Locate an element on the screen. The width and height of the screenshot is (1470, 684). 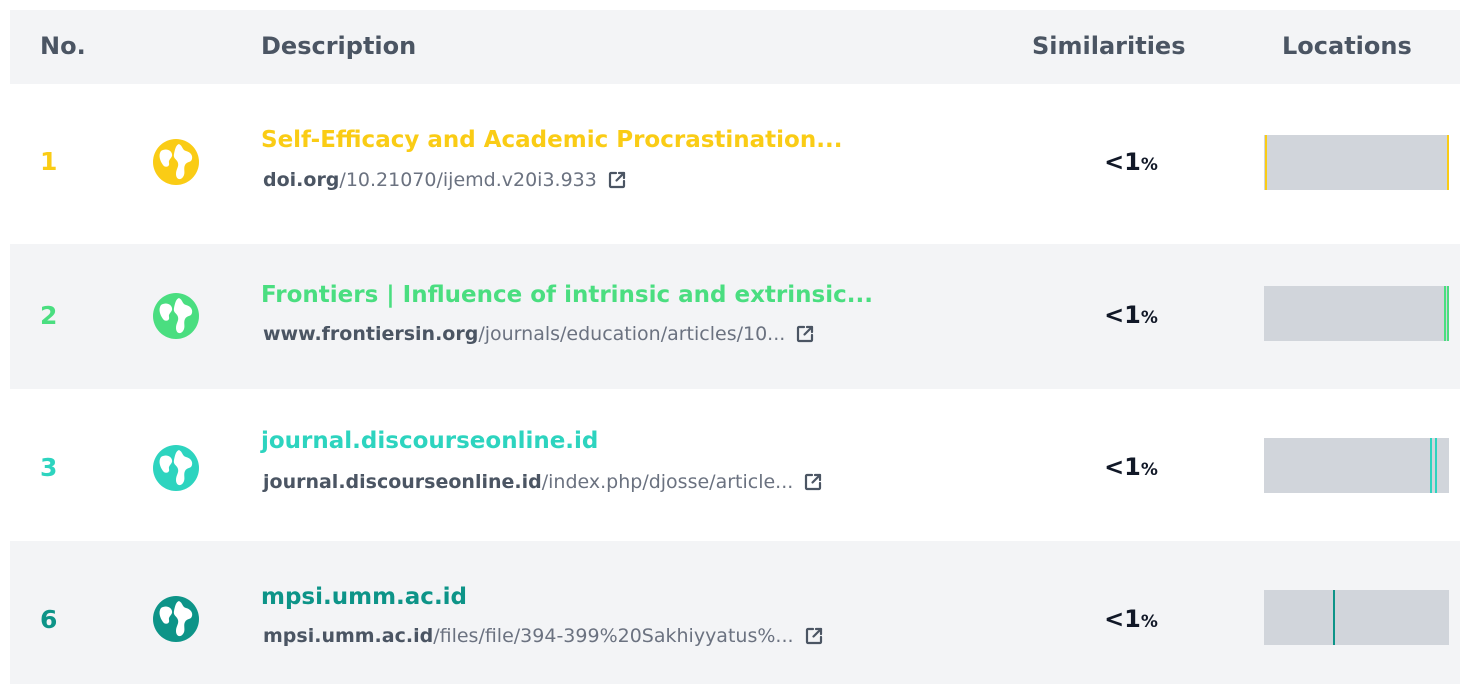
source-url: doi.org/10.21070/ijemd.v20i3.933 is located at coordinates (445, 180).